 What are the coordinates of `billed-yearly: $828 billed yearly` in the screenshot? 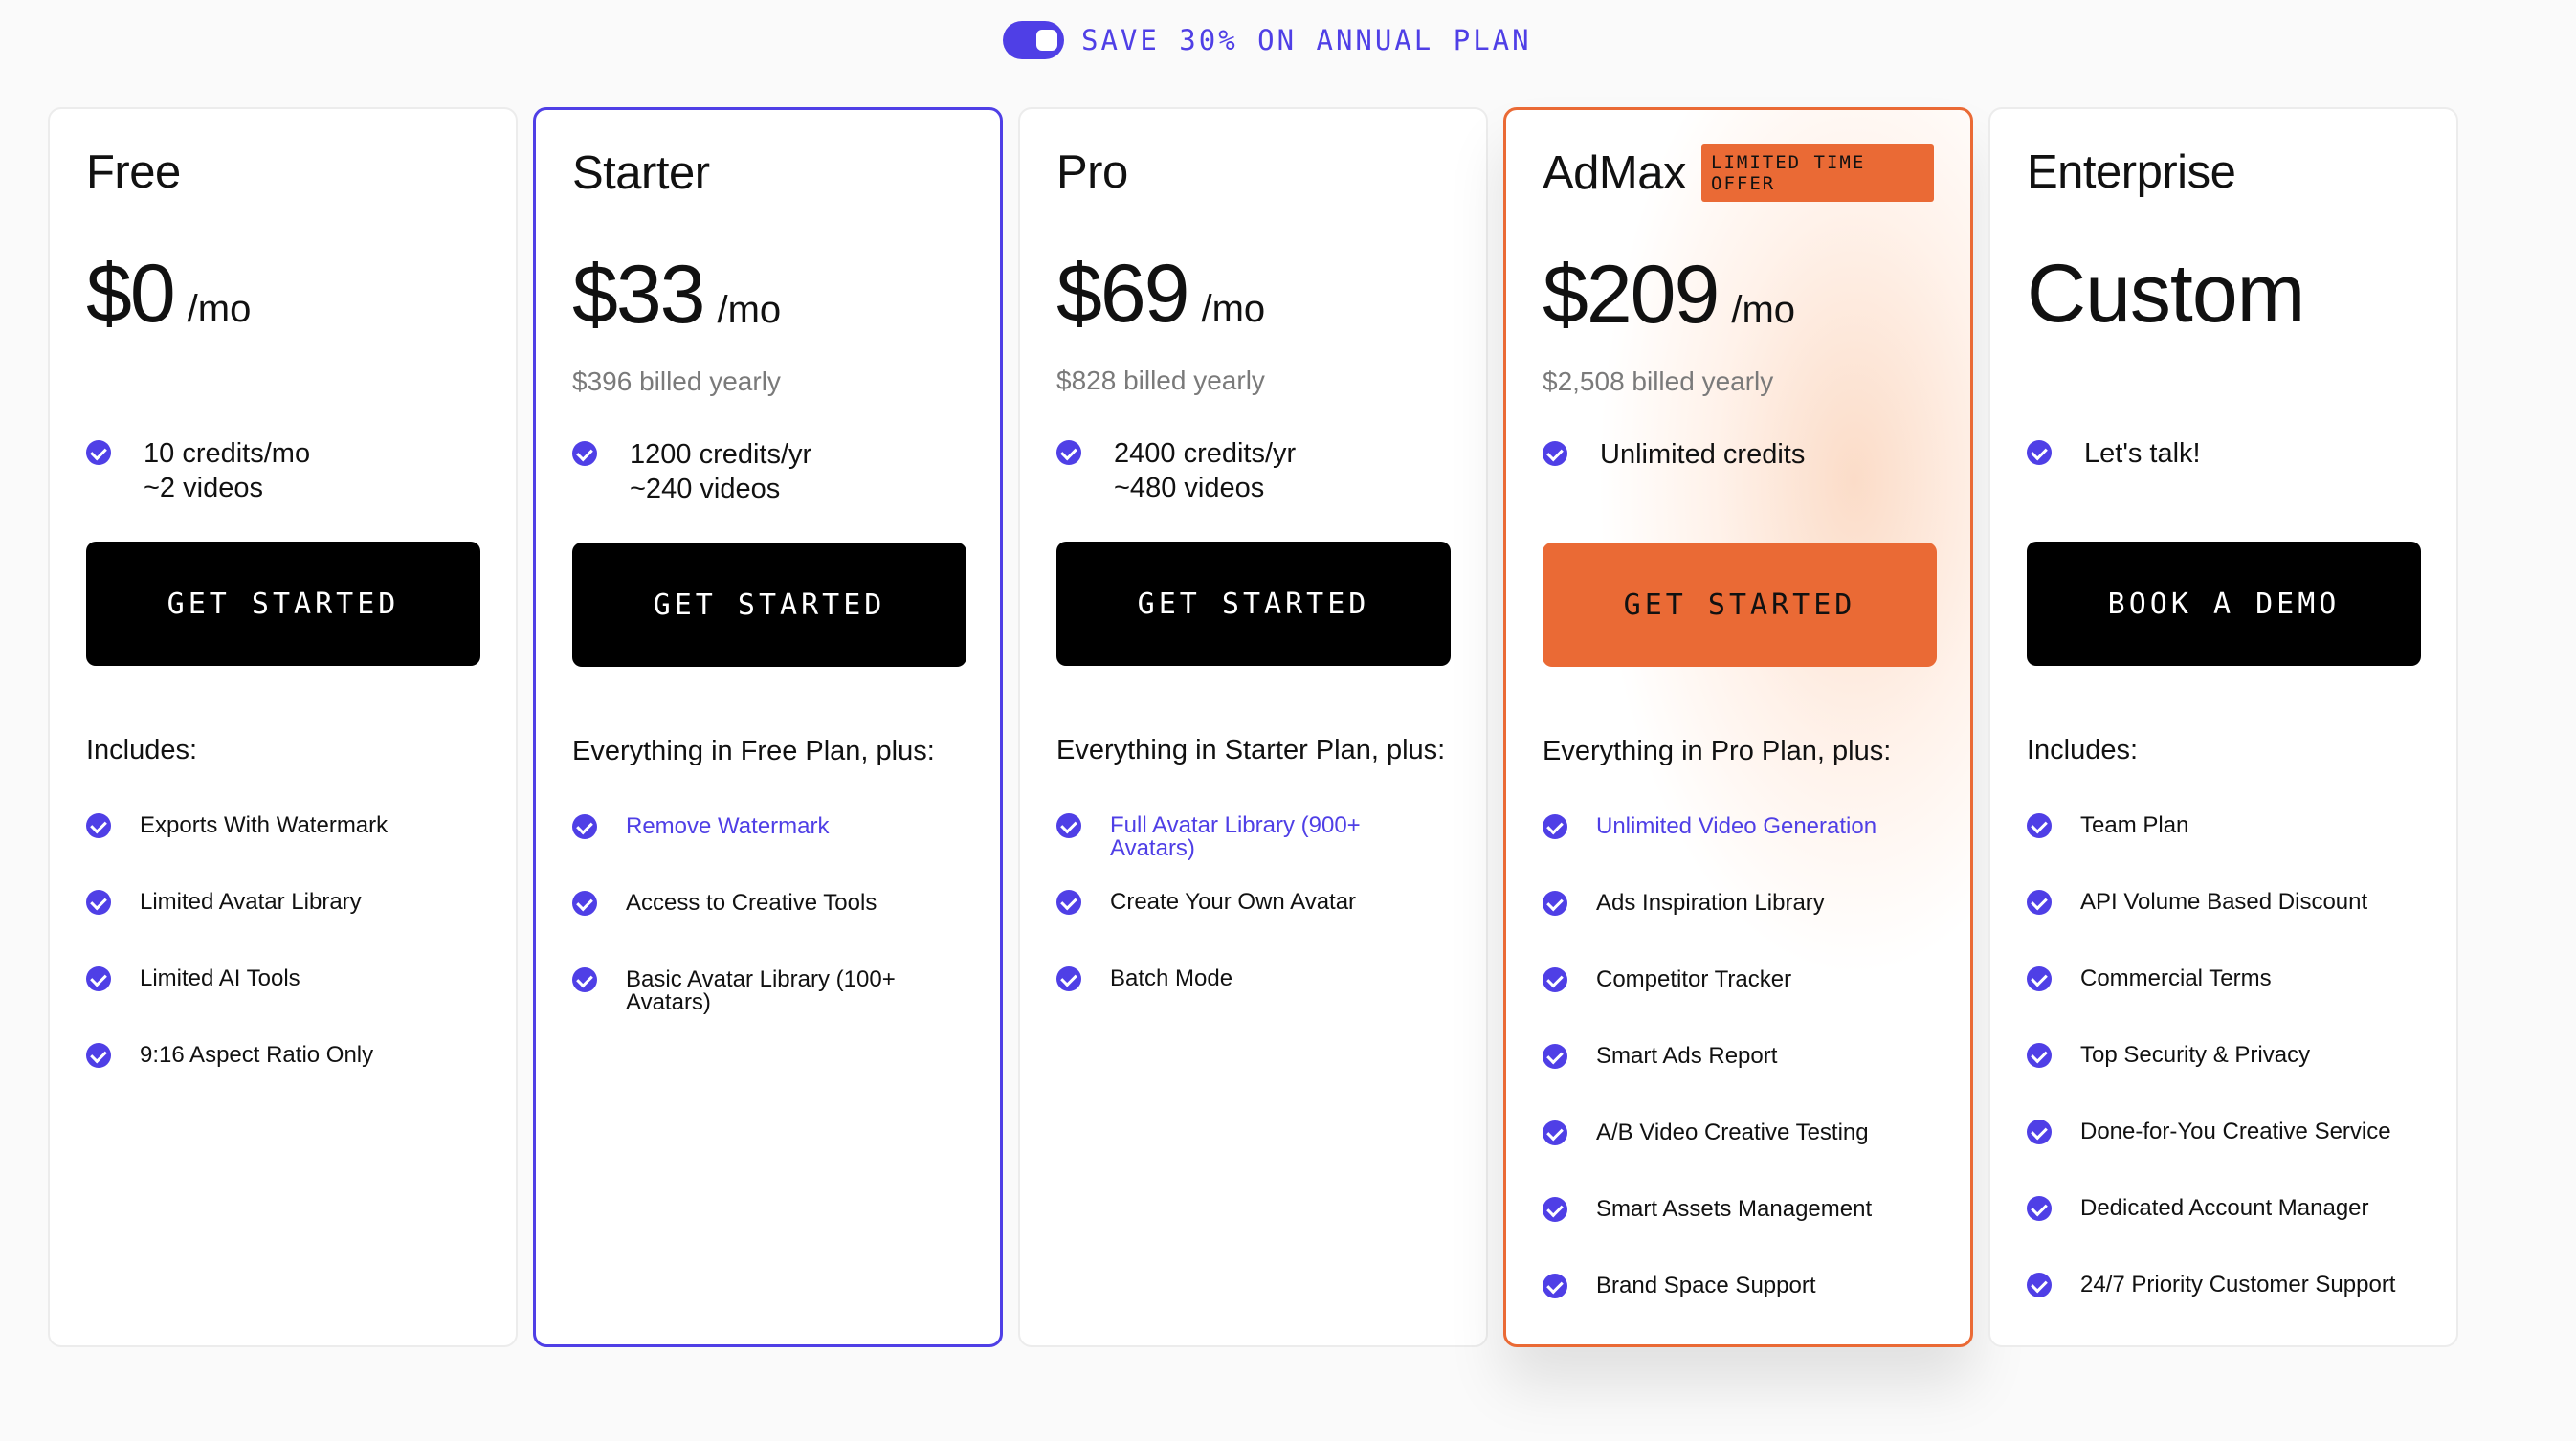 It's located at (1160, 380).